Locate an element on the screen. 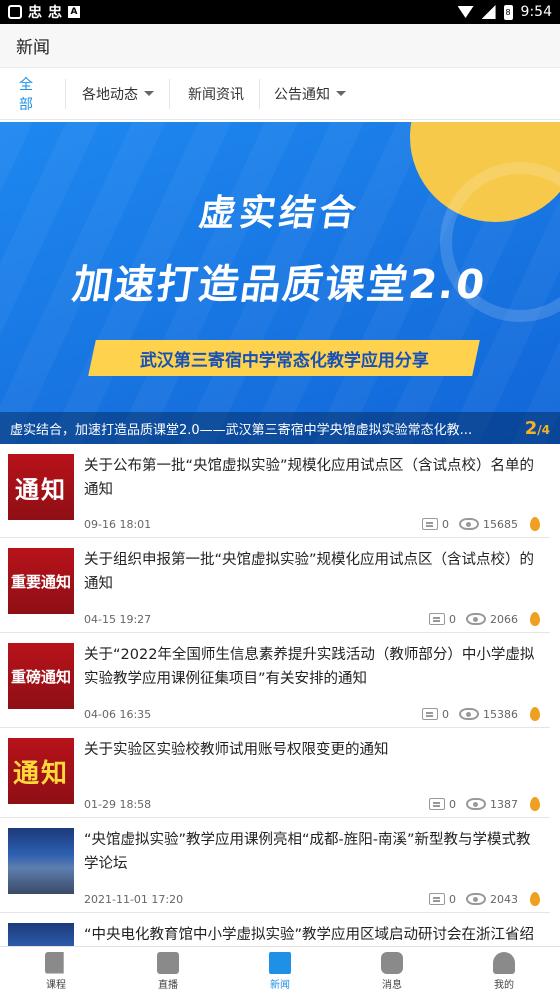 Image resolution: width=560 pixels, height=995 pixels. page-title: 新闻 is located at coordinates (280, 46).